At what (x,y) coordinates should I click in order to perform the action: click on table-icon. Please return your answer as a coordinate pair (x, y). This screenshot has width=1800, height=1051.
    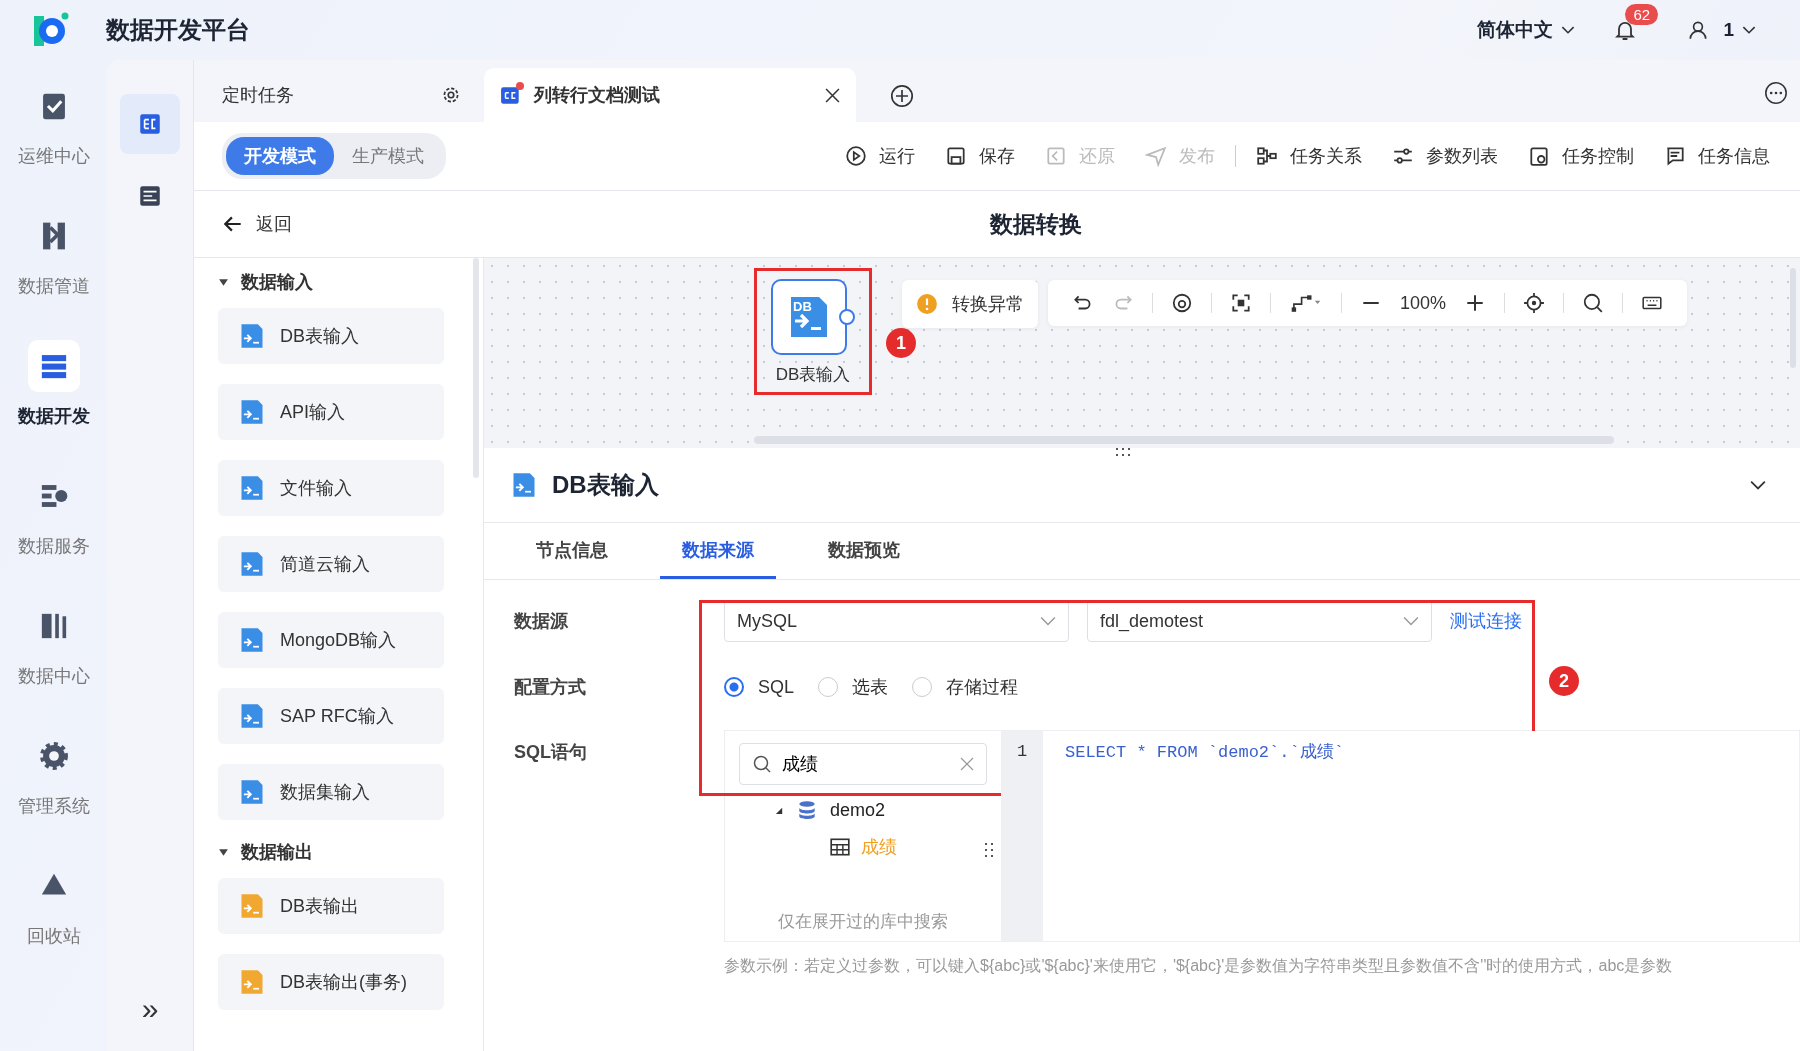
    Looking at the image, I should click on (840, 847).